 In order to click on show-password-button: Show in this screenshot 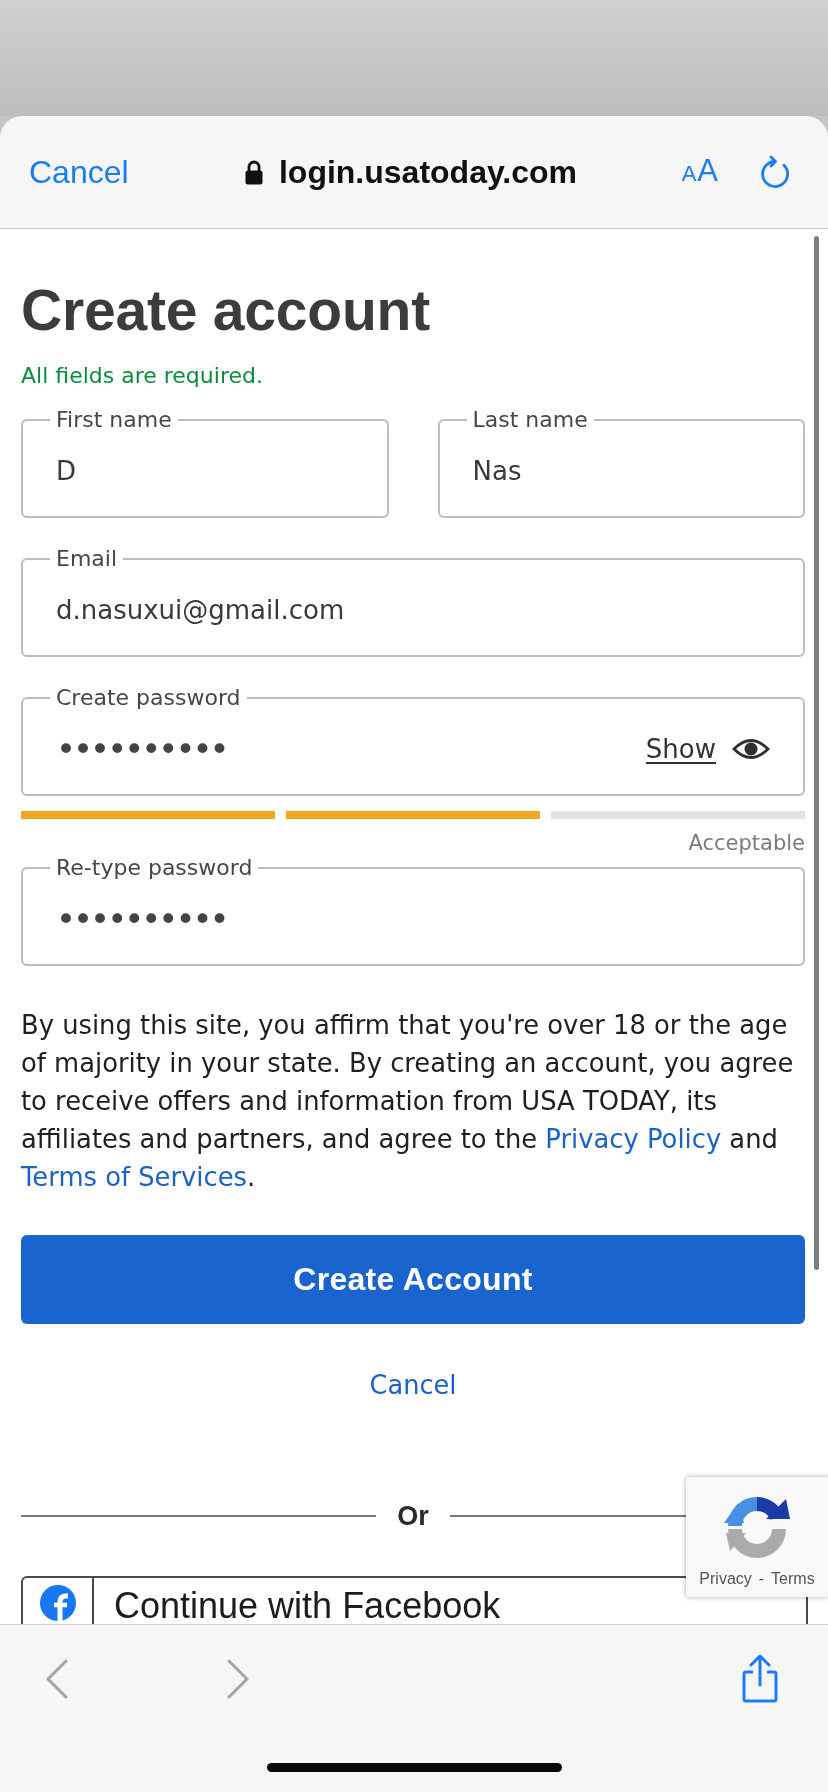, I will do `click(707, 749)`.